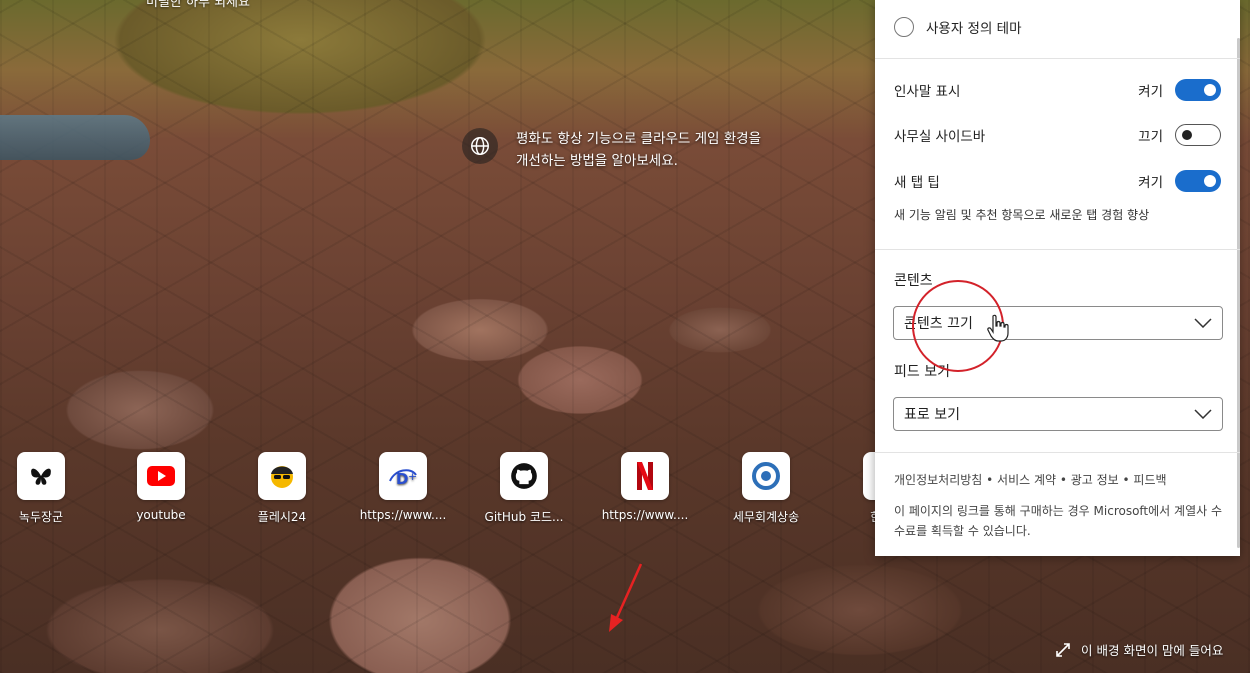 The width and height of the screenshot is (1250, 673). I want to click on quick-link-label: 플레시24, so click(282, 517).